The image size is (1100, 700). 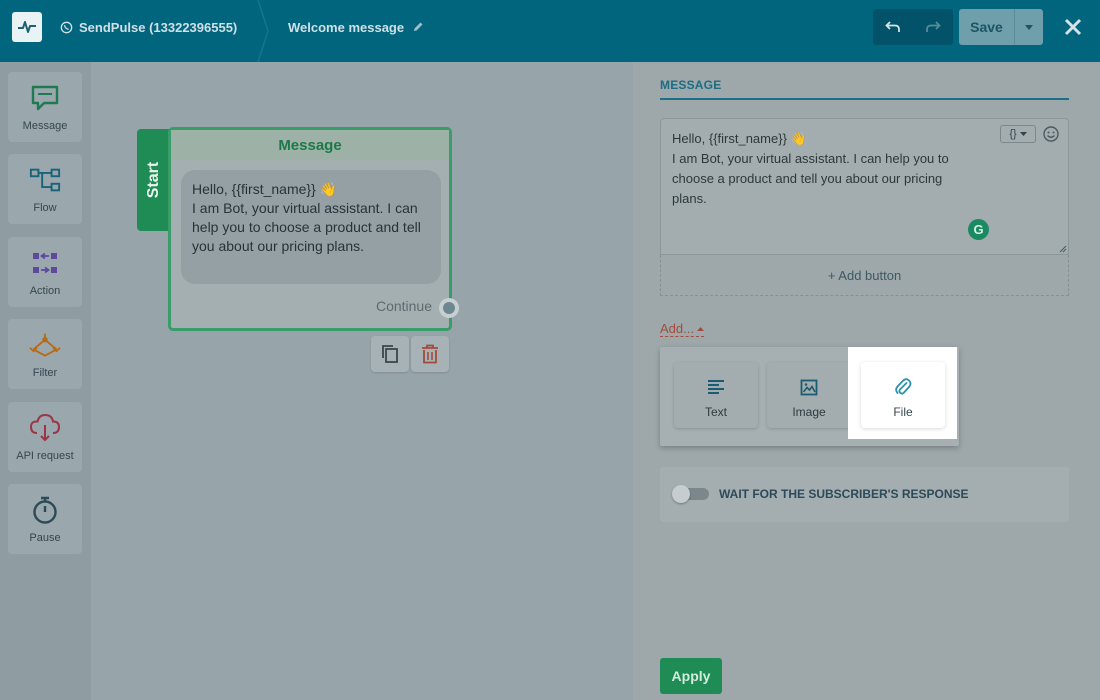 What do you see at coordinates (1013, 134) in the screenshot?
I see `variable-braces-icon: {}` at bounding box center [1013, 134].